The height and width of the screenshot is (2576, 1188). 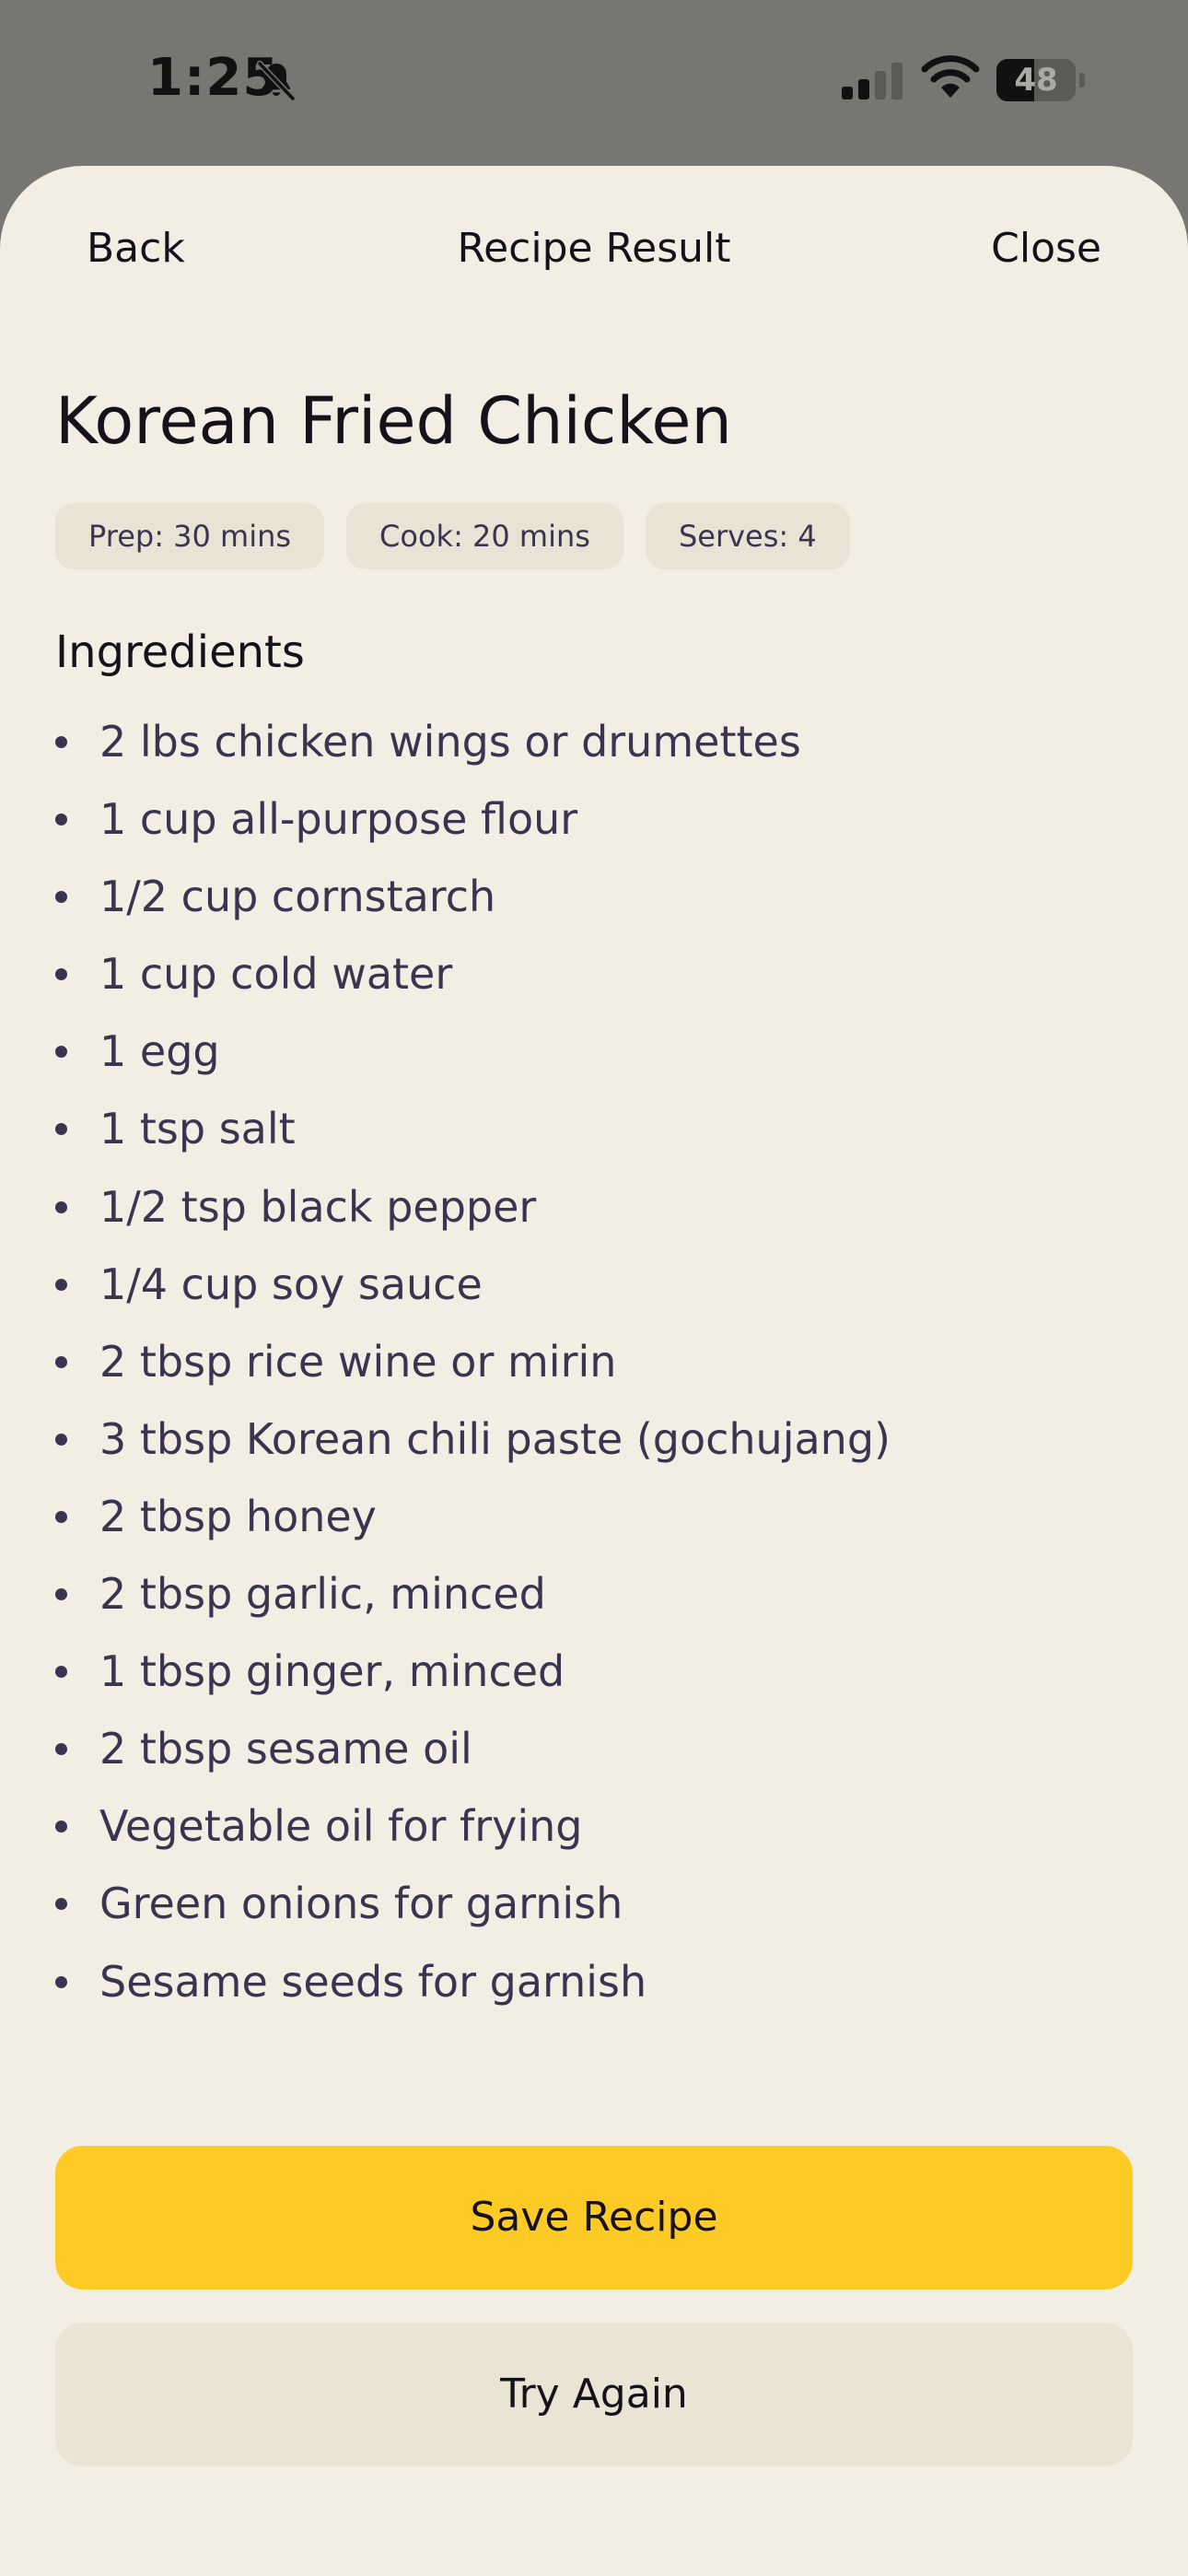 What do you see at coordinates (1036, 80) in the screenshot?
I see `battery-level: 48` at bounding box center [1036, 80].